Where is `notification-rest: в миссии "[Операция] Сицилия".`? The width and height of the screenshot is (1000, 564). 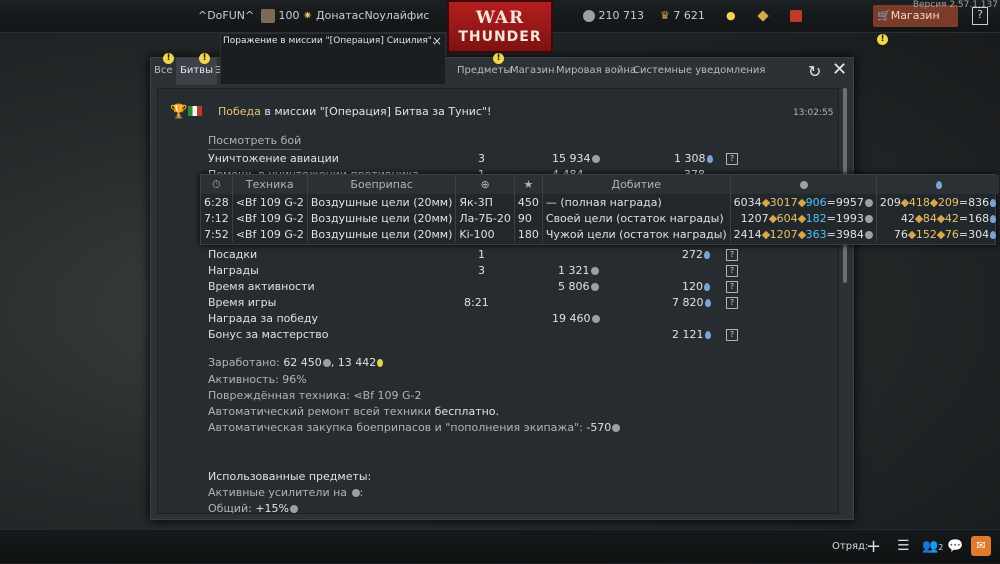
notification-rest: в миссии "[Операция] Сицилия". is located at coordinates (356, 41).